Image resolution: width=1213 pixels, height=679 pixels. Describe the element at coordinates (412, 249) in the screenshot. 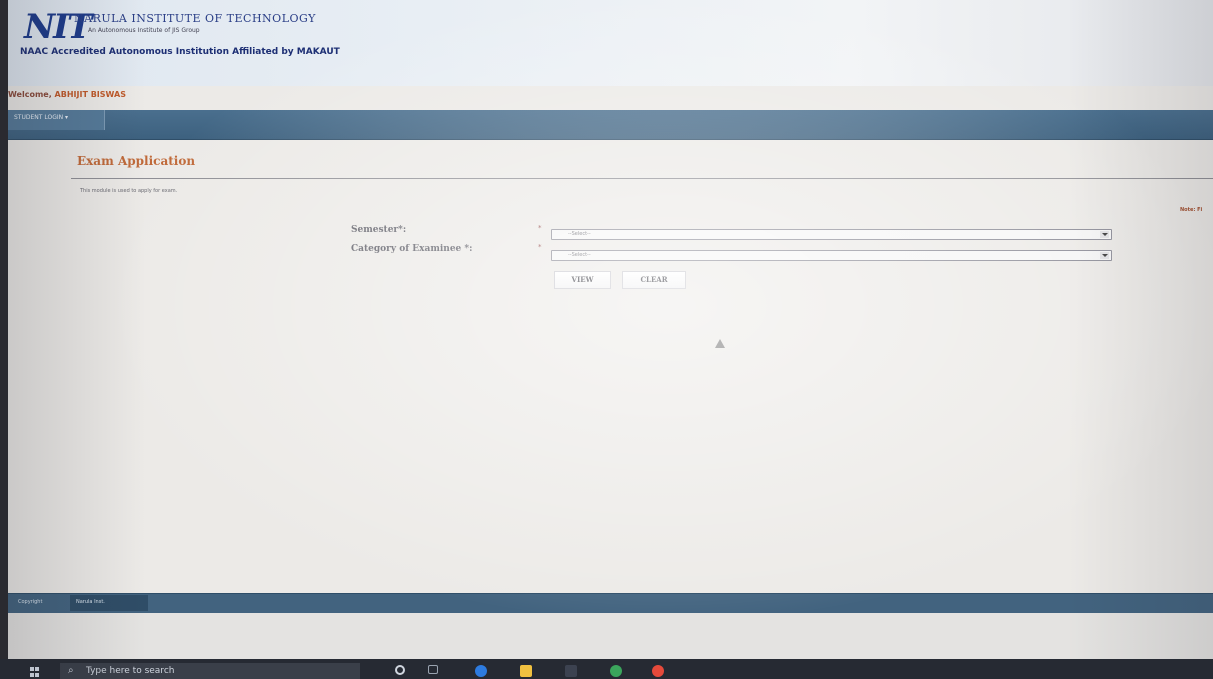

I see `category-label: Category of Examinee *:` at that location.